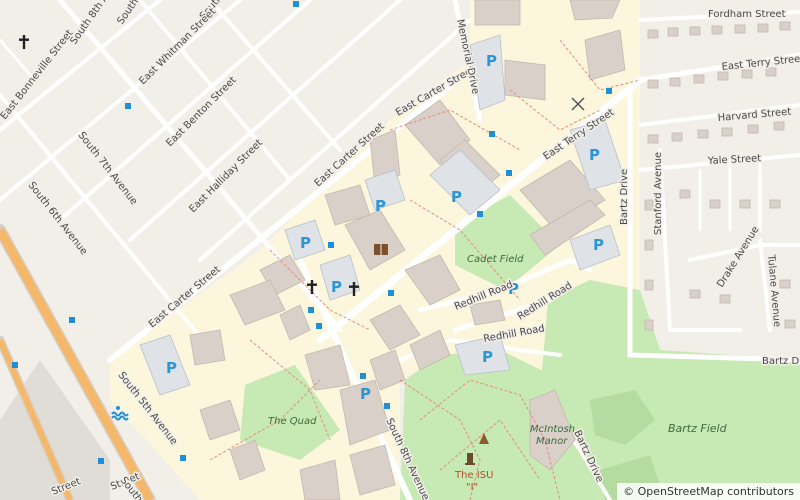 The width and height of the screenshot is (800, 500). What do you see at coordinates (495, 259) in the screenshot?
I see `place-label-cadet-field: Cadet Field` at bounding box center [495, 259].